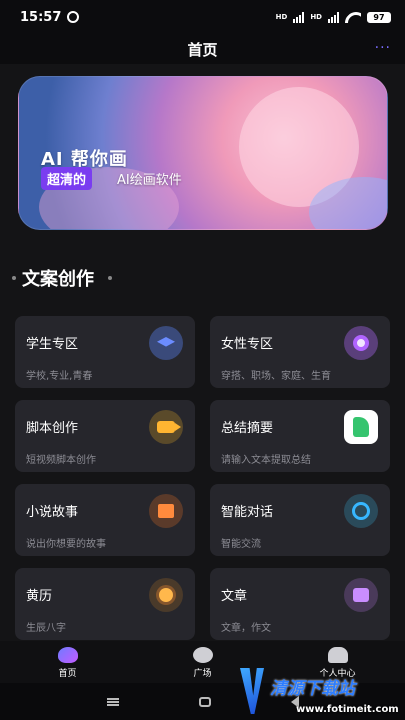 The height and width of the screenshot is (720, 405). Describe the element at coordinates (67, 655) in the screenshot. I see `home-icon` at that location.